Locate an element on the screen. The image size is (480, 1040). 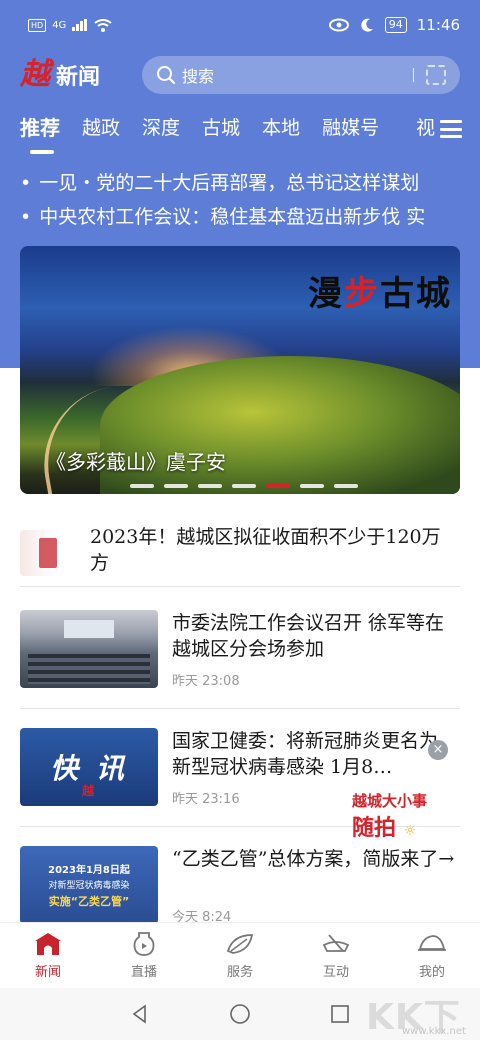
search-placeholder: 搜索 is located at coordinates (198, 76).